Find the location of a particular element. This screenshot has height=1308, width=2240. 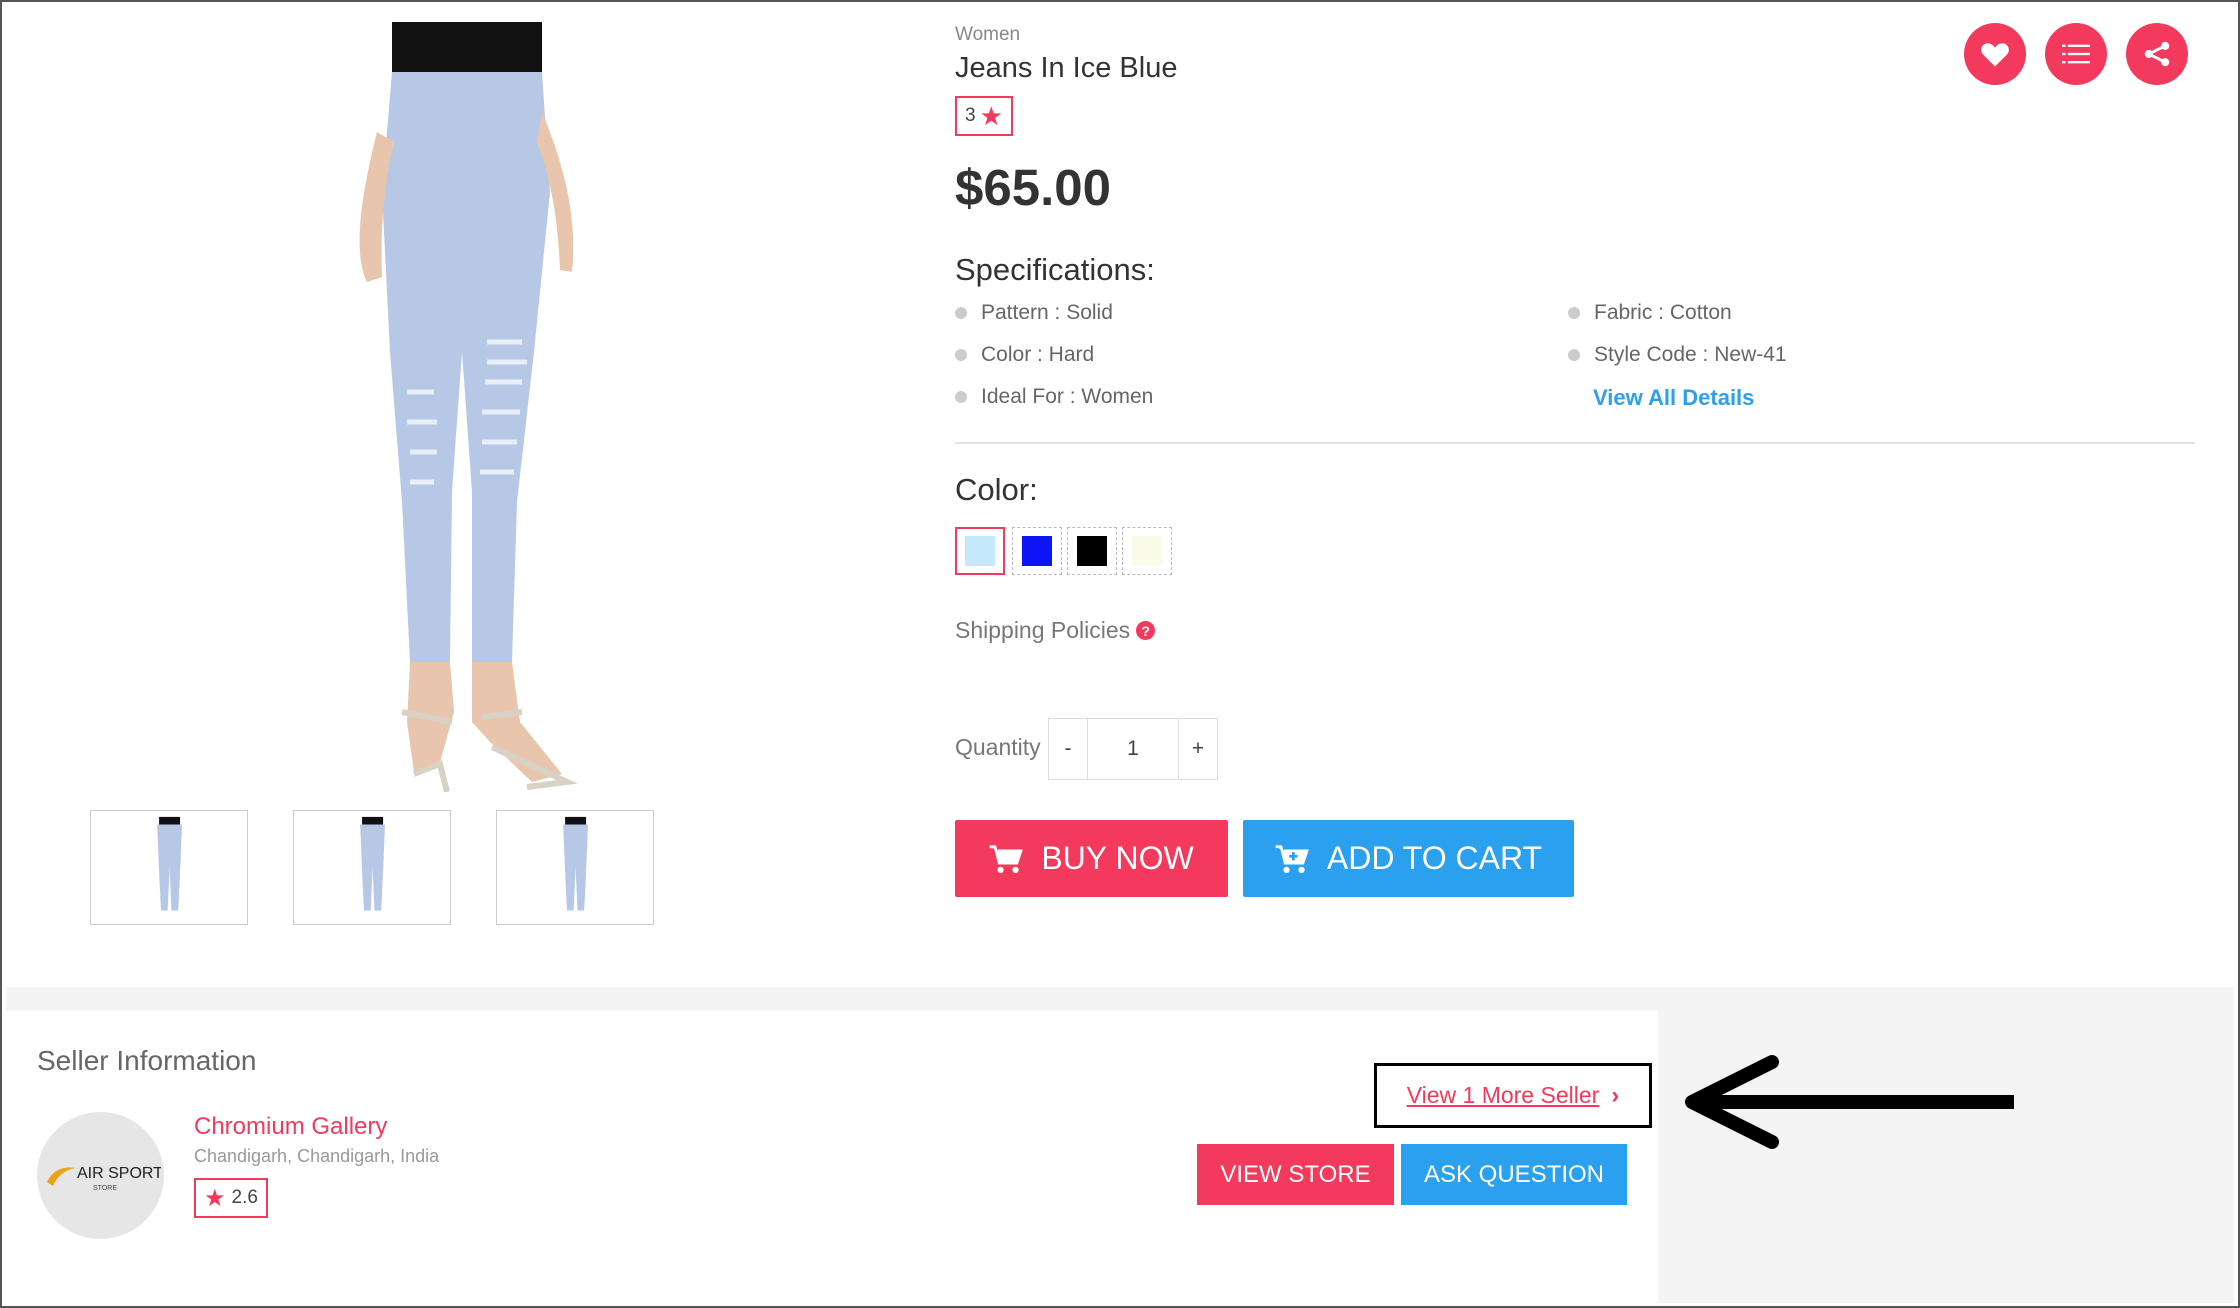

add-to-cart-label: ADD TO CART is located at coordinates (1434, 858).